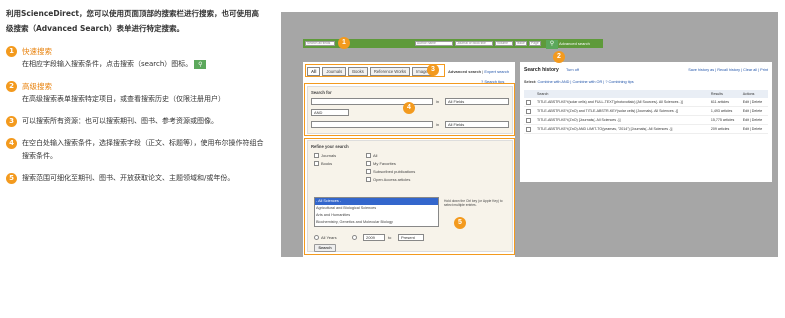 This screenshot has height=318, width=785. I want to click on step-2: 2 高级搜索 在高级搜索表单搜索特定项目，或查看搜索历史（仅限注册用户）, so click(136, 93).